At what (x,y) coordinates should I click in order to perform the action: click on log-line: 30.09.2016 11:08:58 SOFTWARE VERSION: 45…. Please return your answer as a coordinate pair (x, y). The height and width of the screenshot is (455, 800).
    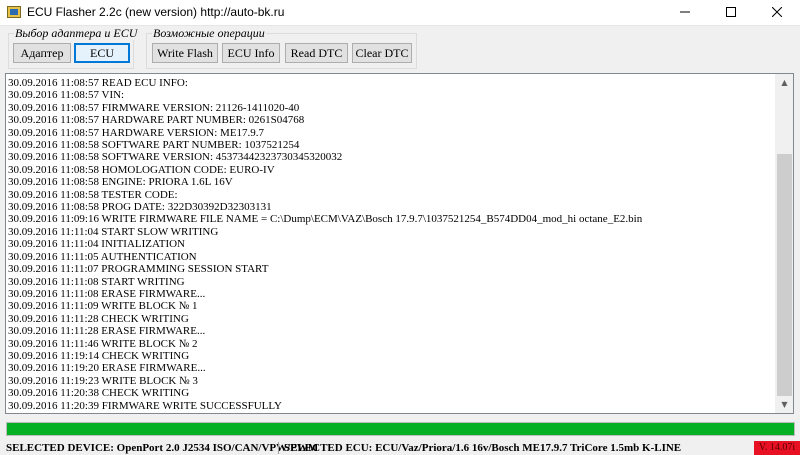
    Looking at the image, I should click on (175, 157).